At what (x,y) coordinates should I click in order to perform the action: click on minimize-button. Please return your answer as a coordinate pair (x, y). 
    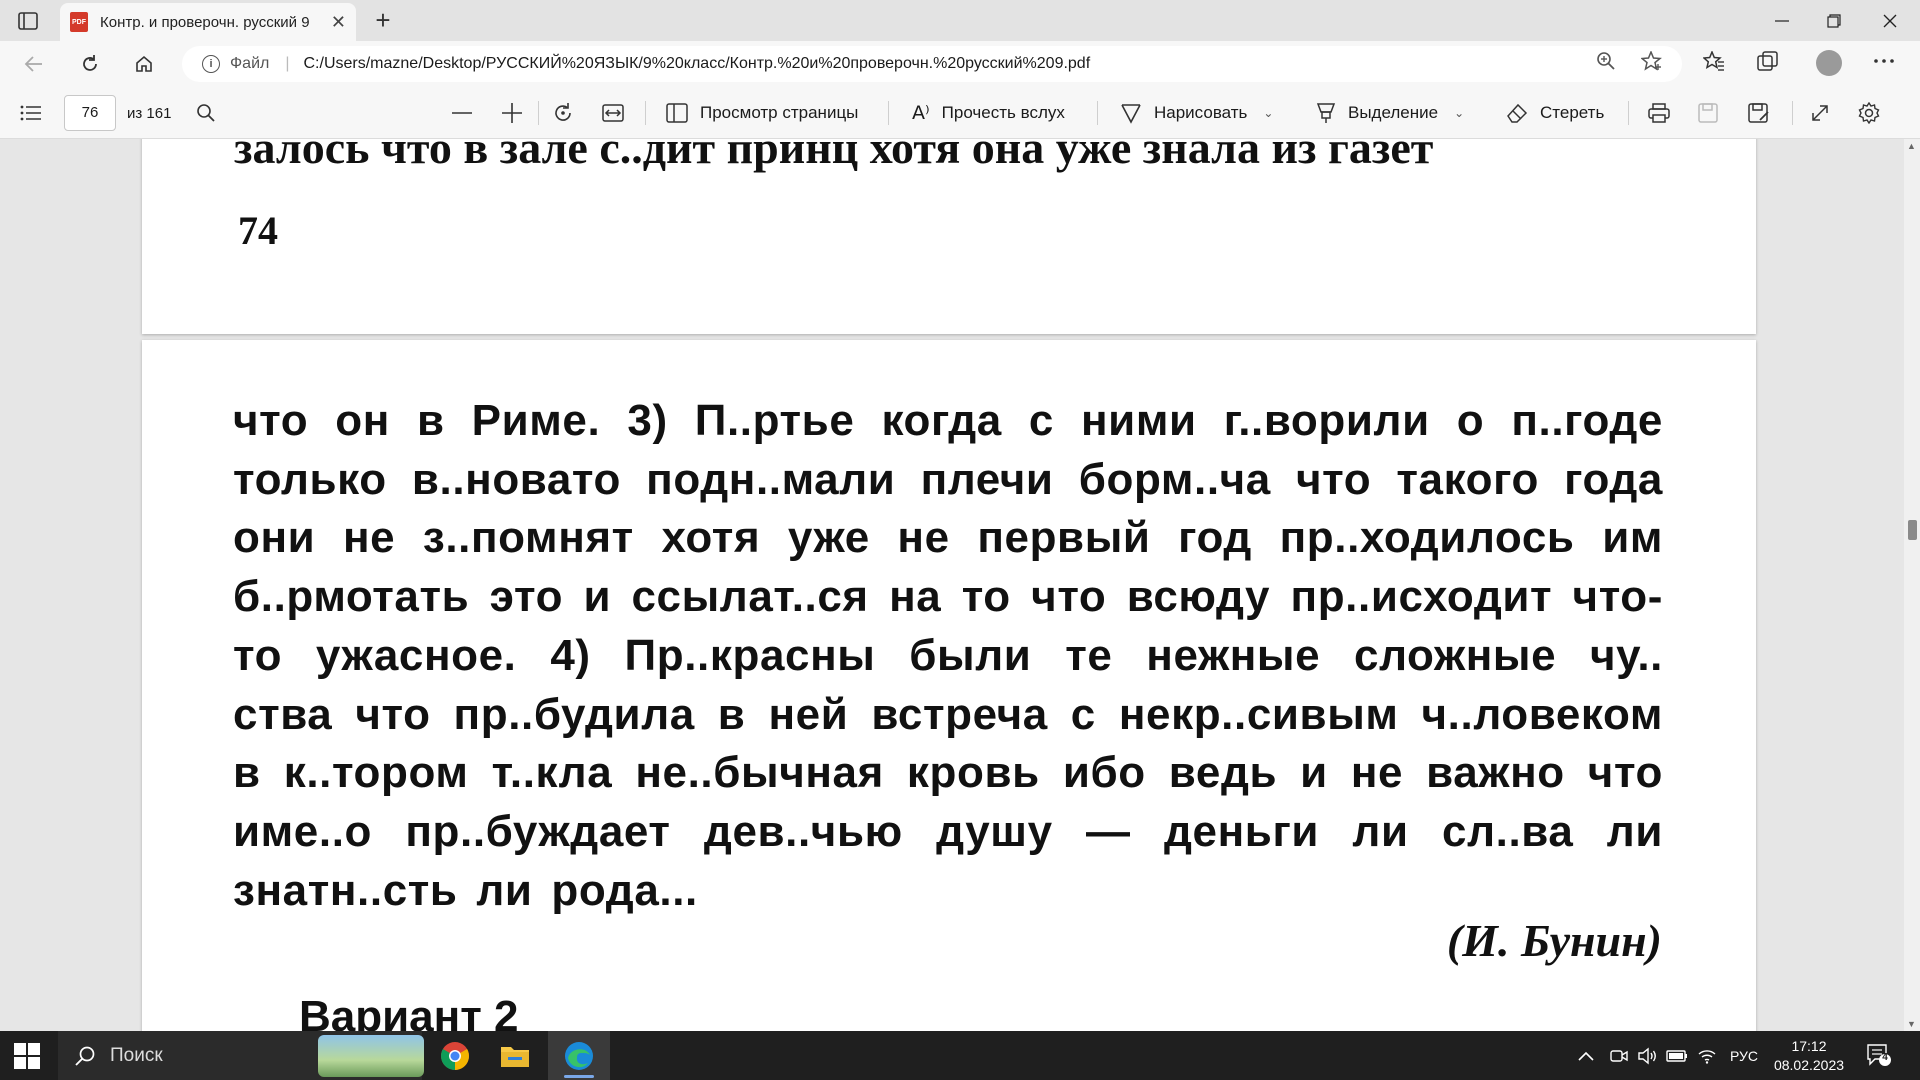
    Looking at the image, I should click on (1782, 20).